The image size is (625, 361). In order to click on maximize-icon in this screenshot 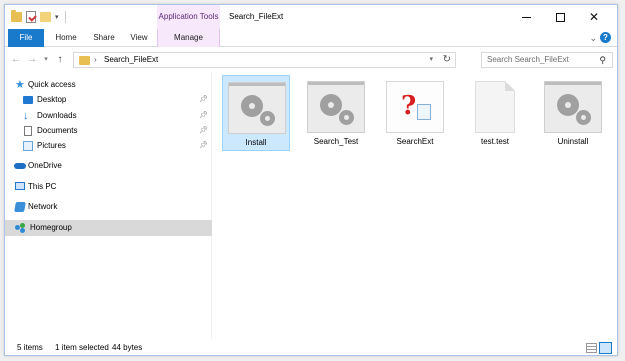, I will do `click(560, 17)`.